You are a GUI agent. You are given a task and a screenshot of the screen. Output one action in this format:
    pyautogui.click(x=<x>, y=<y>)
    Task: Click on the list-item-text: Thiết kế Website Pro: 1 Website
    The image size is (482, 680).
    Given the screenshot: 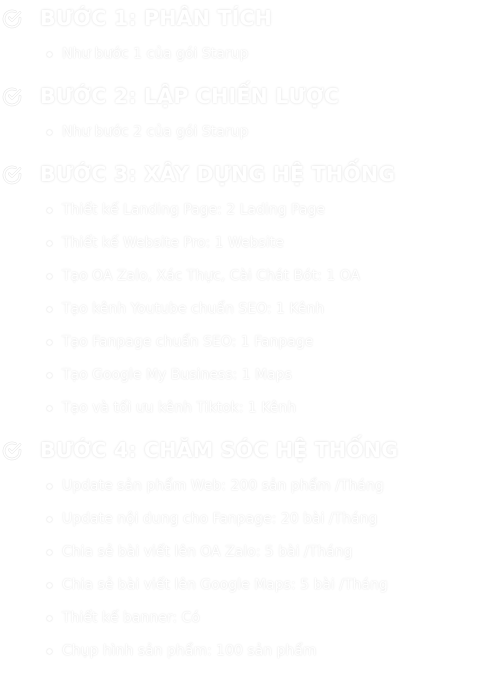 What is the action you would take?
    pyautogui.click(x=173, y=243)
    